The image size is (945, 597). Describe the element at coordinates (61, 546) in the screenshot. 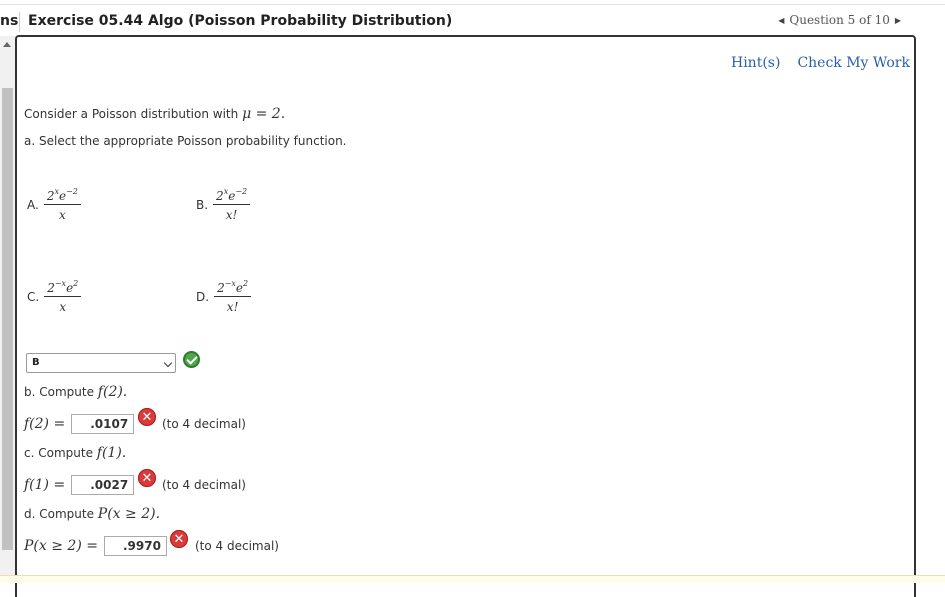

I see `part-d-lhs: P(x ≥ 2) =` at that location.